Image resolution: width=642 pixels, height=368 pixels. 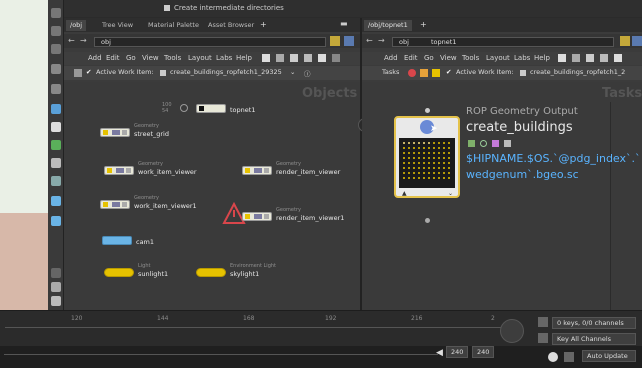 I want to click on select-tool-icon, so click(x=56, y=13).